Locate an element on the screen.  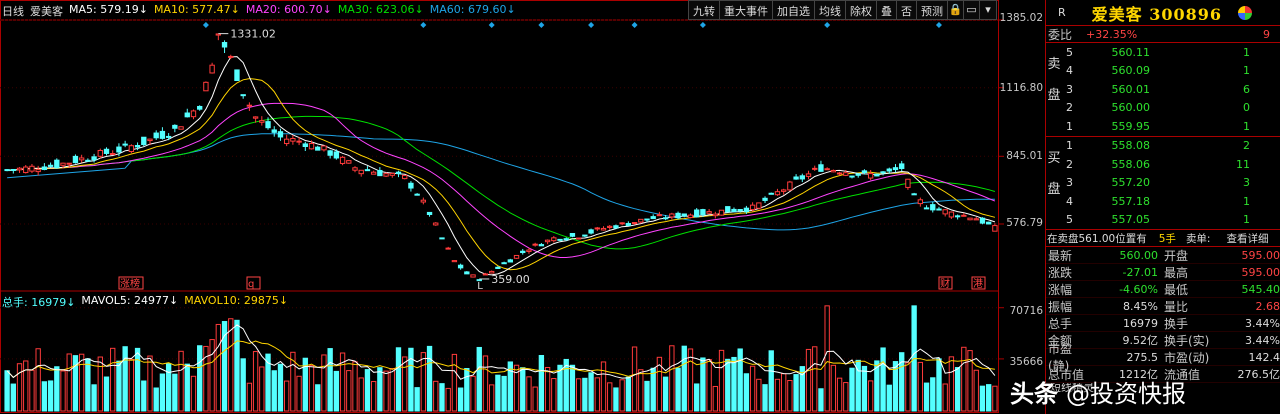
dropdown-icon: ▾ is located at coordinates (988, 10).